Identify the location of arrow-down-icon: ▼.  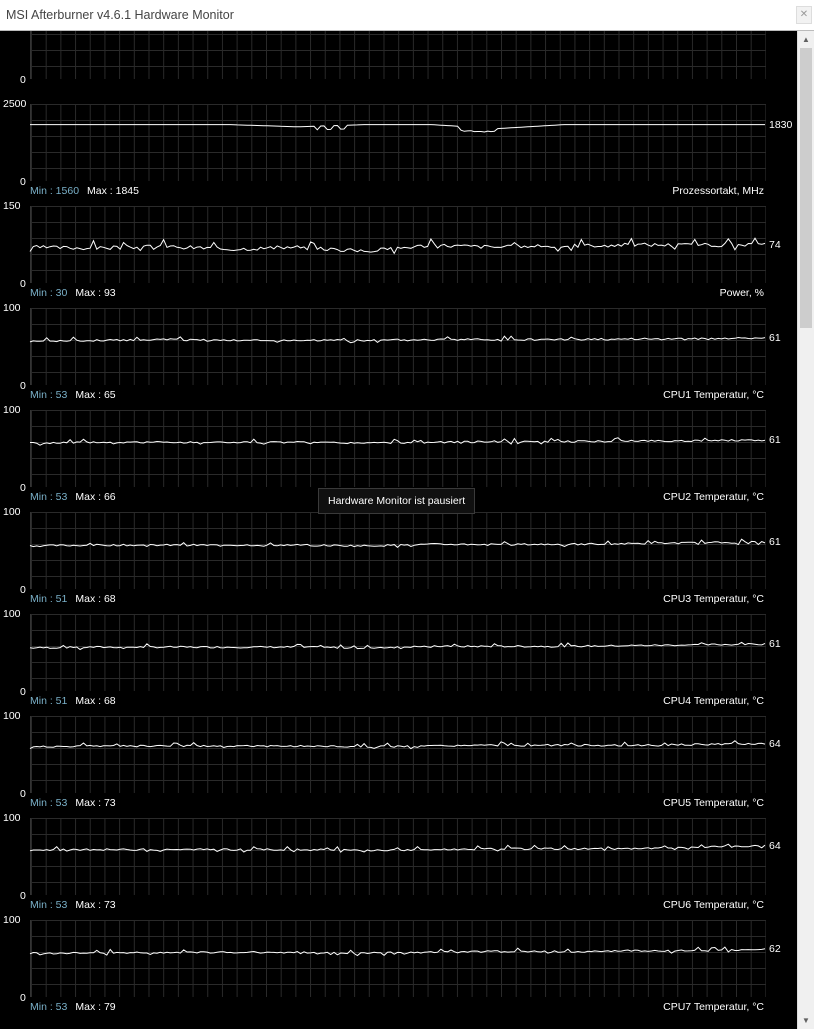
(806, 1020).